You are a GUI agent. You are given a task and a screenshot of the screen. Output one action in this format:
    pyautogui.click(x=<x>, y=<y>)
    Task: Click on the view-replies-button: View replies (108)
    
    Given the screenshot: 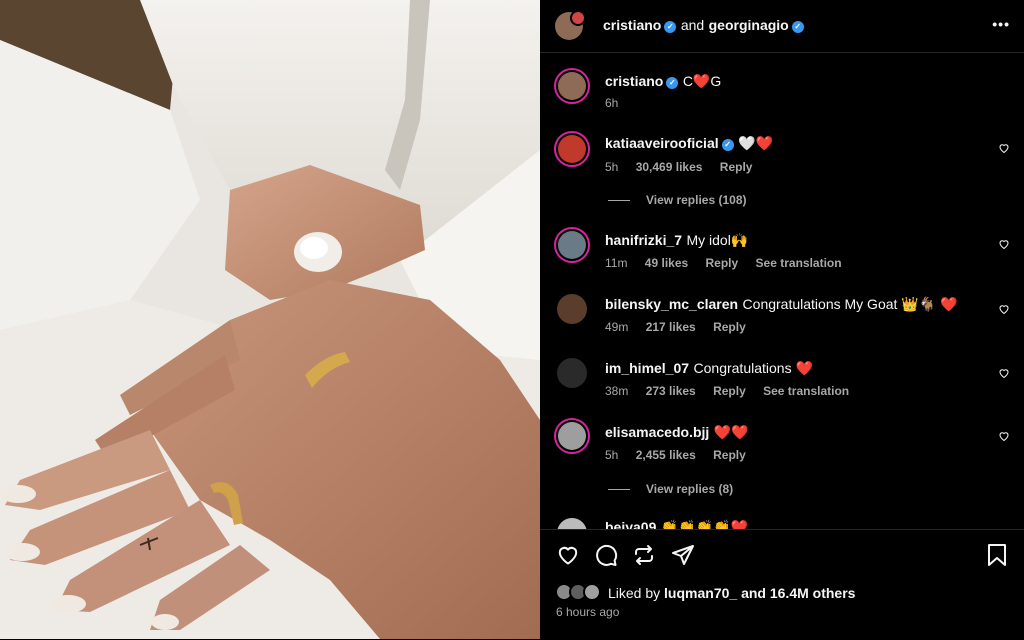 What is the action you would take?
    pyautogui.click(x=677, y=200)
    